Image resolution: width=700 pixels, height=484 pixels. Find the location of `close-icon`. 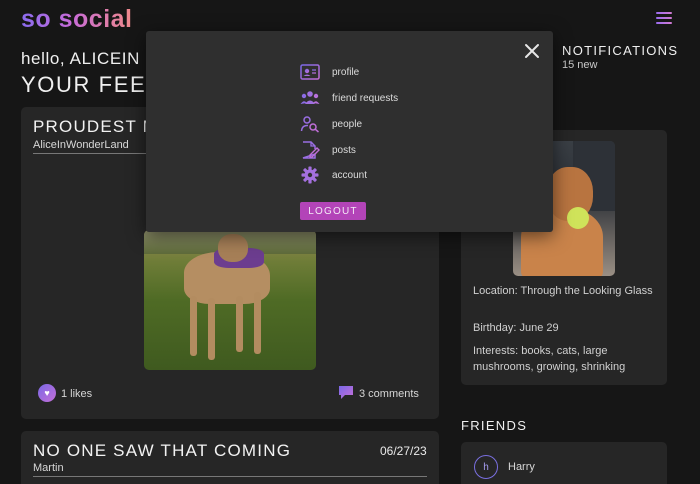

close-icon is located at coordinates (532, 51).